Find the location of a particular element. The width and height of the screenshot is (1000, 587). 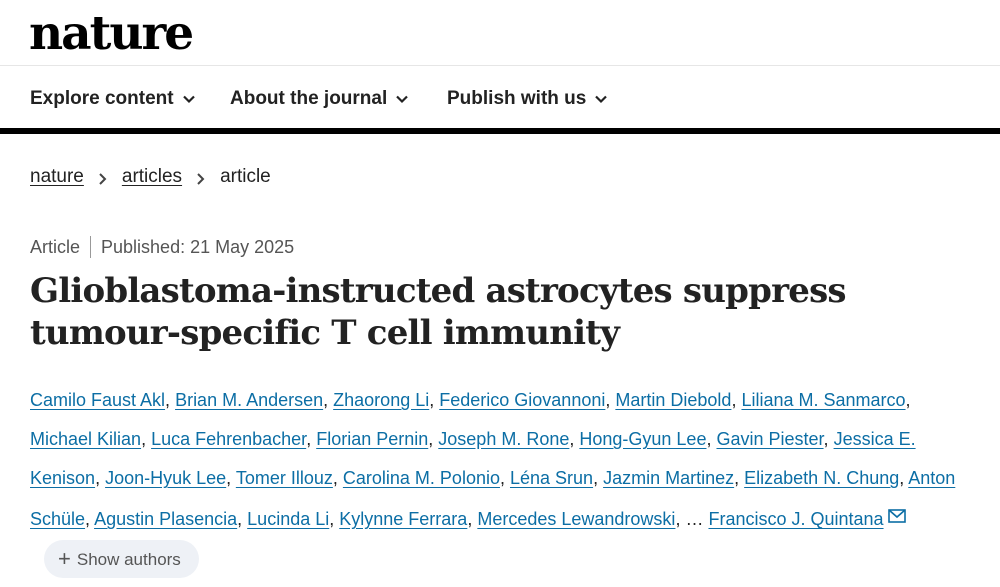

author-link: Elizabeth N. Chung is located at coordinates (821, 478).